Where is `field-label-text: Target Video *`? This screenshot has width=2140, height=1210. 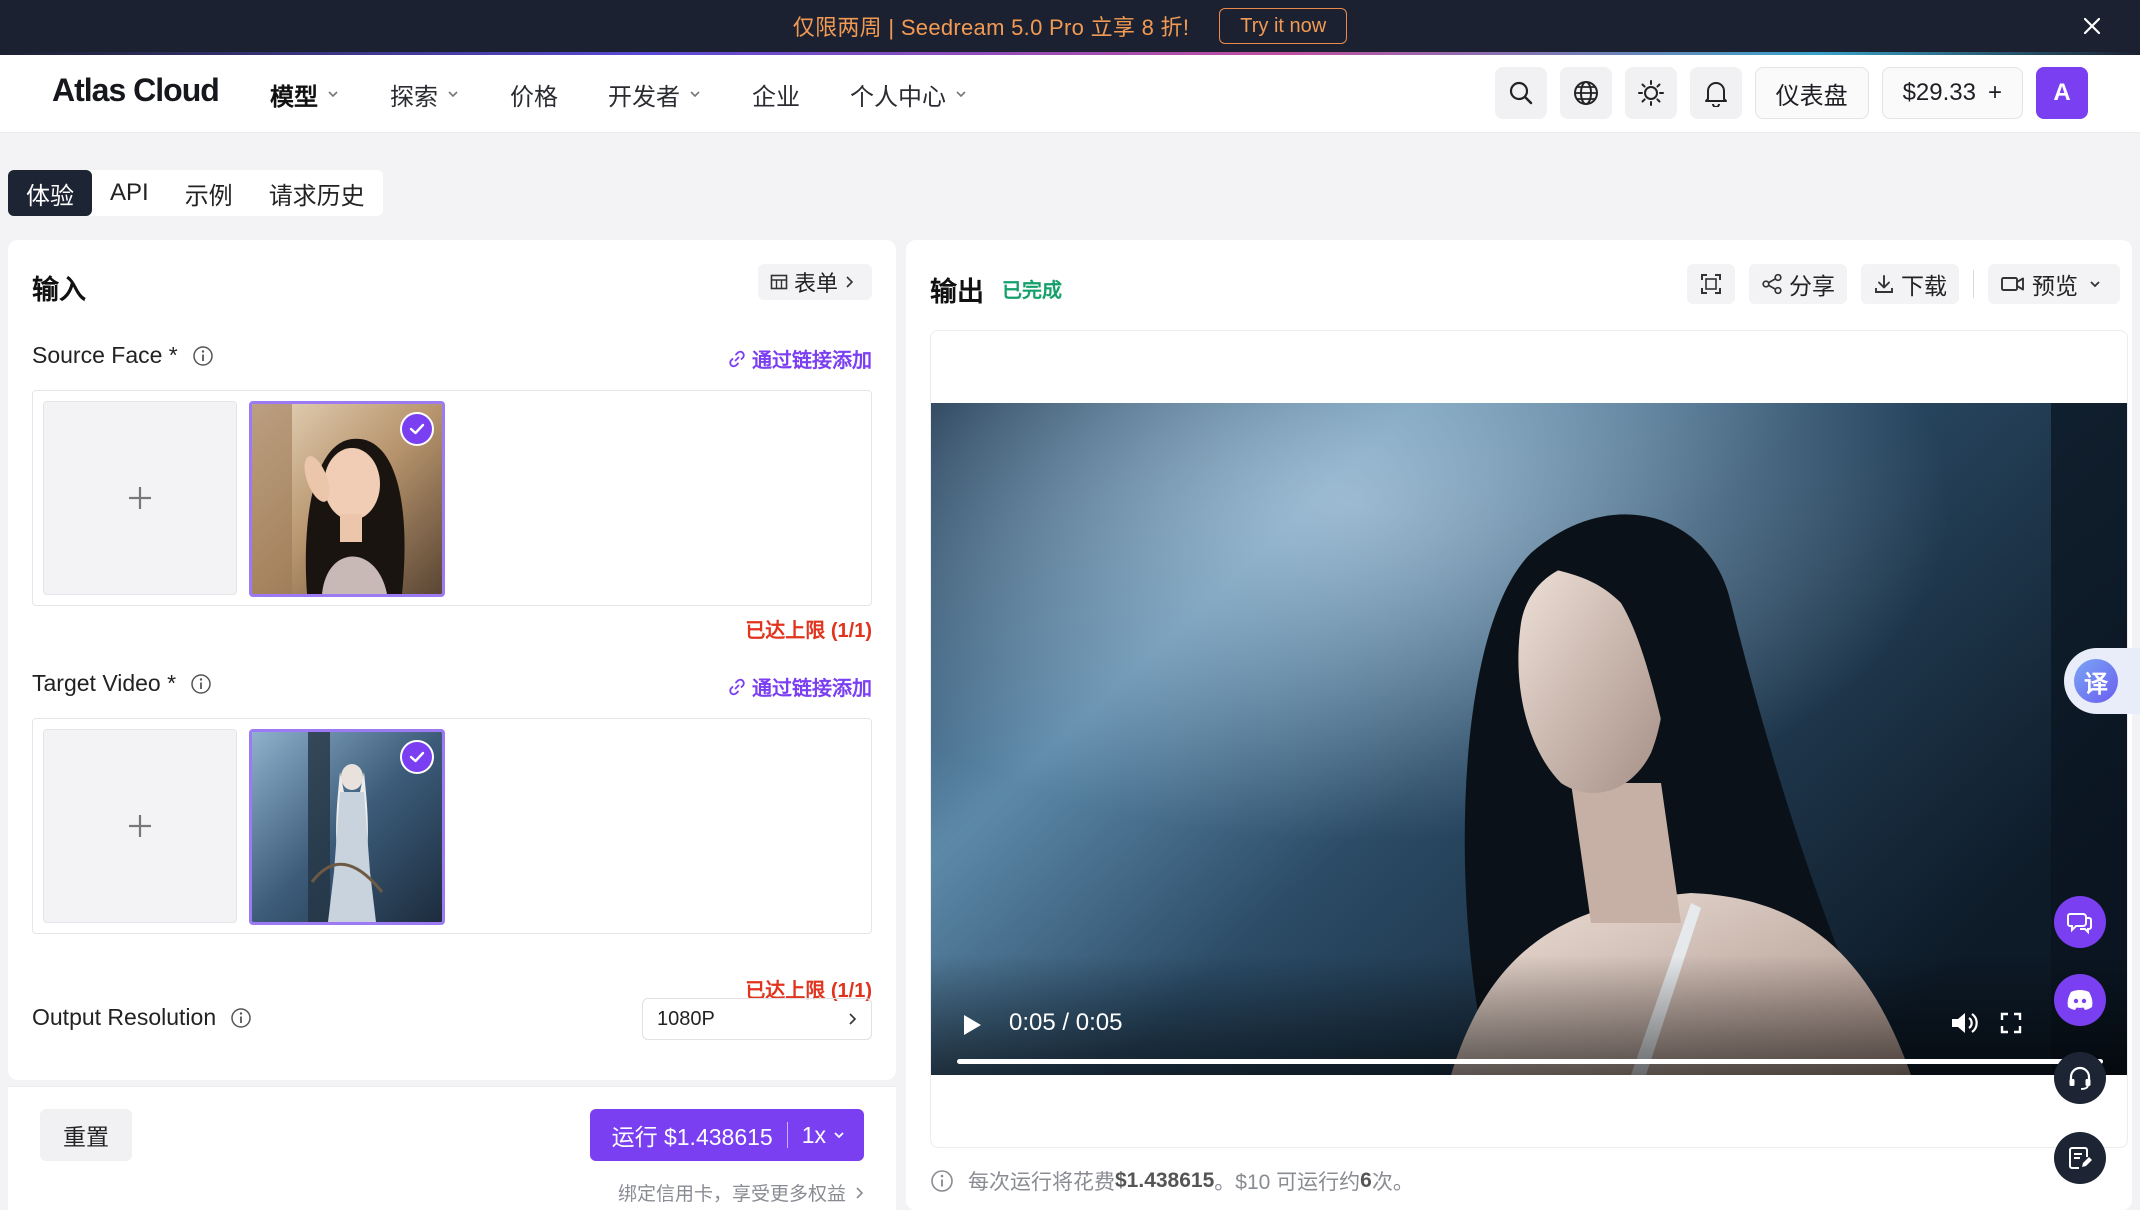
field-label-text: Target Video * is located at coordinates (104, 683).